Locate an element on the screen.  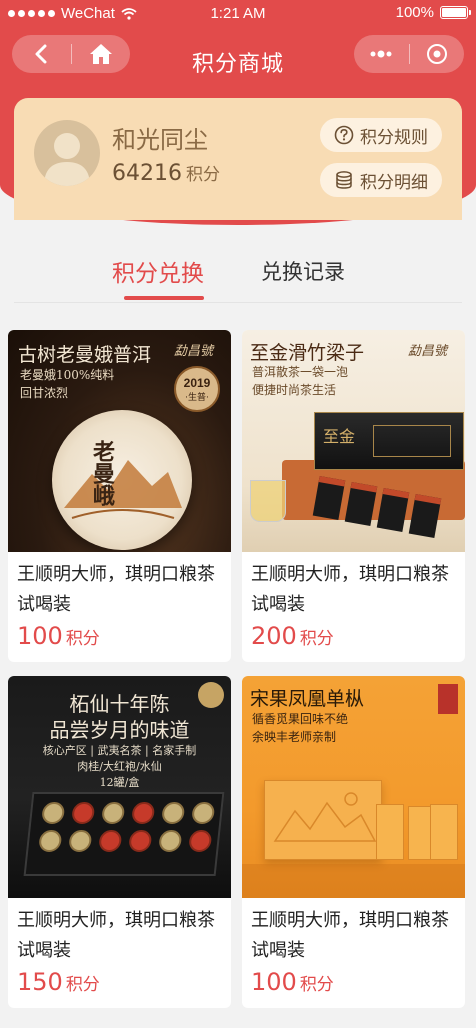
default-avatar-icon is located at coordinates (67, 159).